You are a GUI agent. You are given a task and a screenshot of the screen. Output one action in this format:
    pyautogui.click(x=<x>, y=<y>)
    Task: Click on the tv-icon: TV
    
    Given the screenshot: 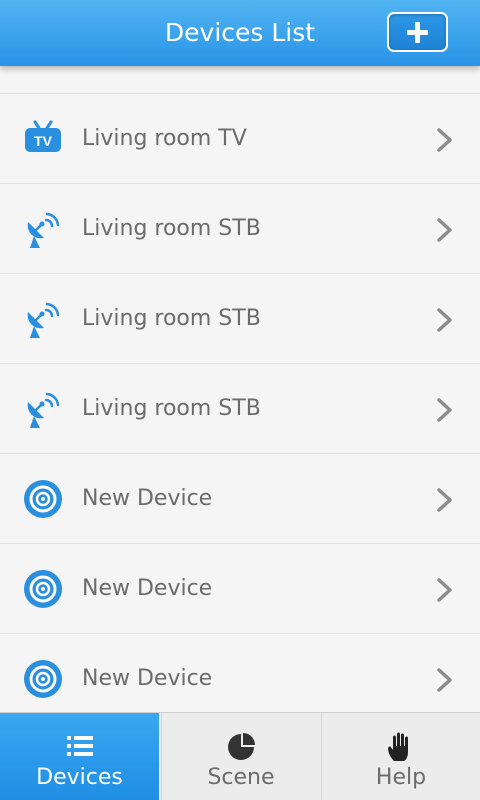 What is the action you would take?
    pyautogui.click(x=43, y=136)
    